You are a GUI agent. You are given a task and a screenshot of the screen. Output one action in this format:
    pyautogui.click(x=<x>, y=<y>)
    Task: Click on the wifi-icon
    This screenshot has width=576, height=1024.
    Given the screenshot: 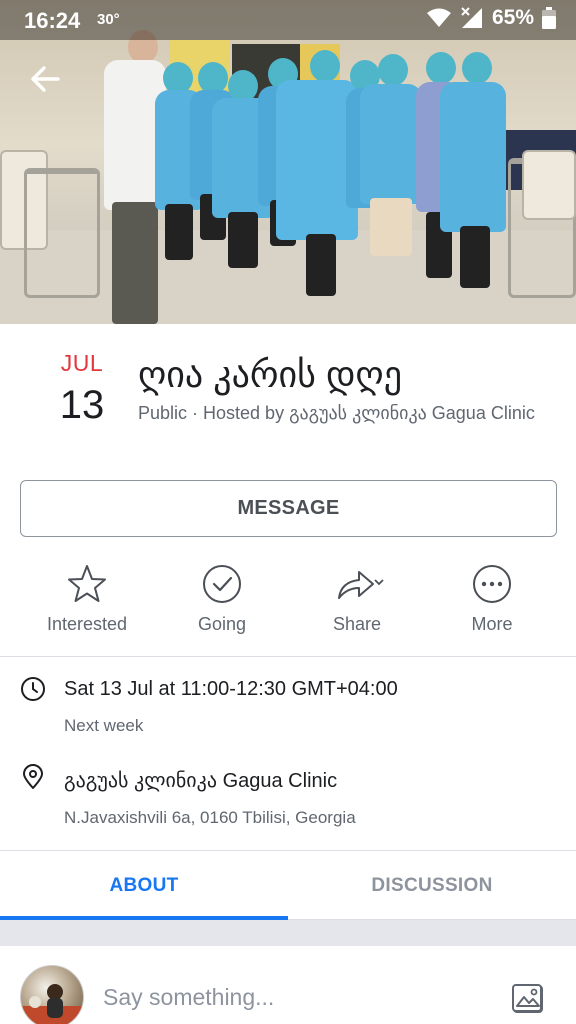 What is the action you would take?
    pyautogui.click(x=438, y=17)
    